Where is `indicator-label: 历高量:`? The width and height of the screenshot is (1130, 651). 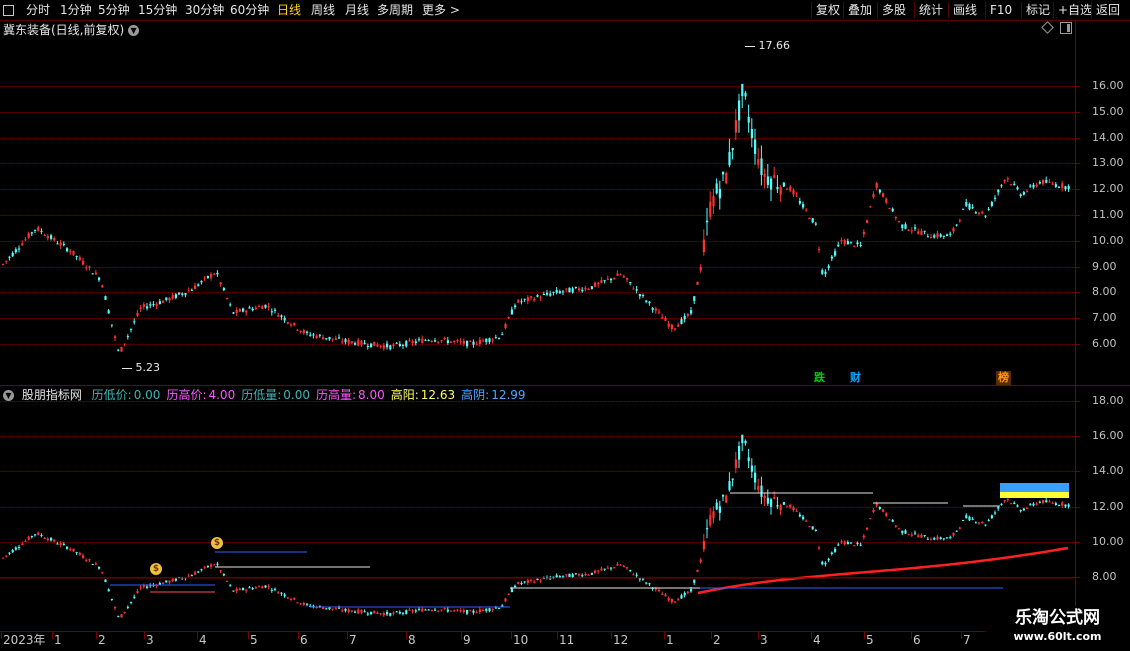
indicator-label: 历高量: is located at coordinates (336, 395).